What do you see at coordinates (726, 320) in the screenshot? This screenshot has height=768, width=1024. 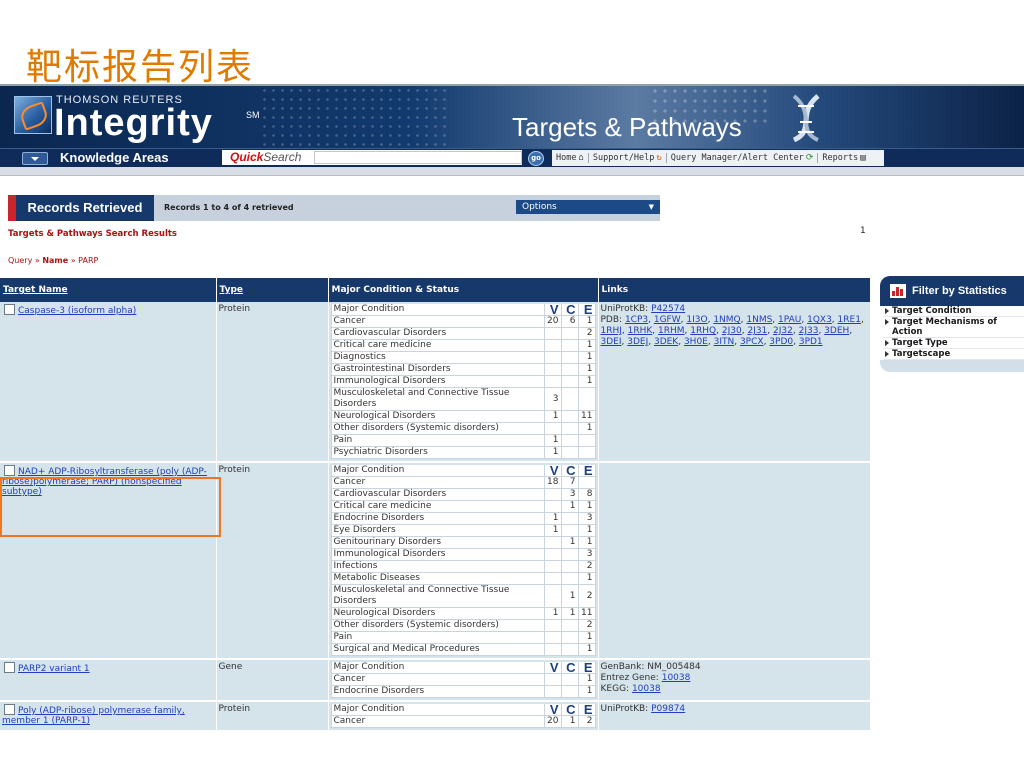 I see `external-id-link: 1NMQ` at bounding box center [726, 320].